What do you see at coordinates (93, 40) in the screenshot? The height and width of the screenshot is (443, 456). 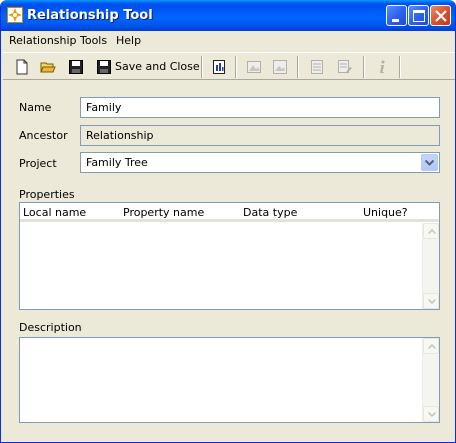 I see `menu-tools: Tools` at bounding box center [93, 40].